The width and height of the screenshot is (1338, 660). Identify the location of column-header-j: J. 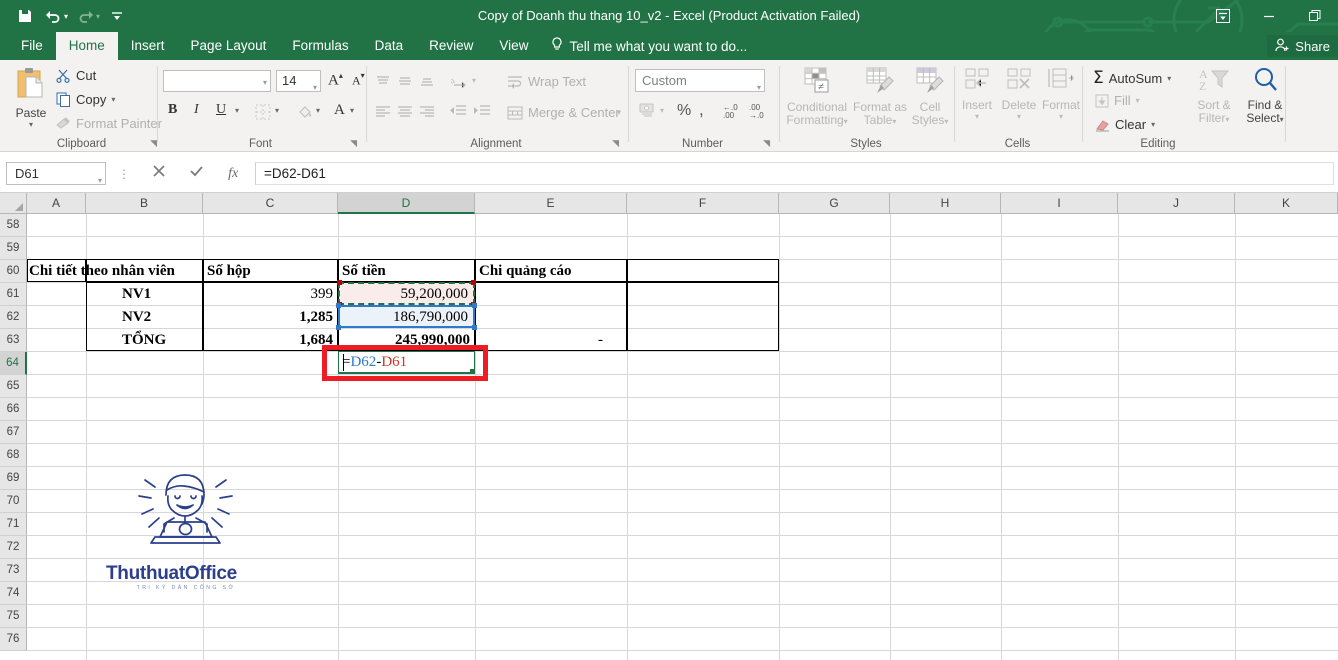
(1176, 203).